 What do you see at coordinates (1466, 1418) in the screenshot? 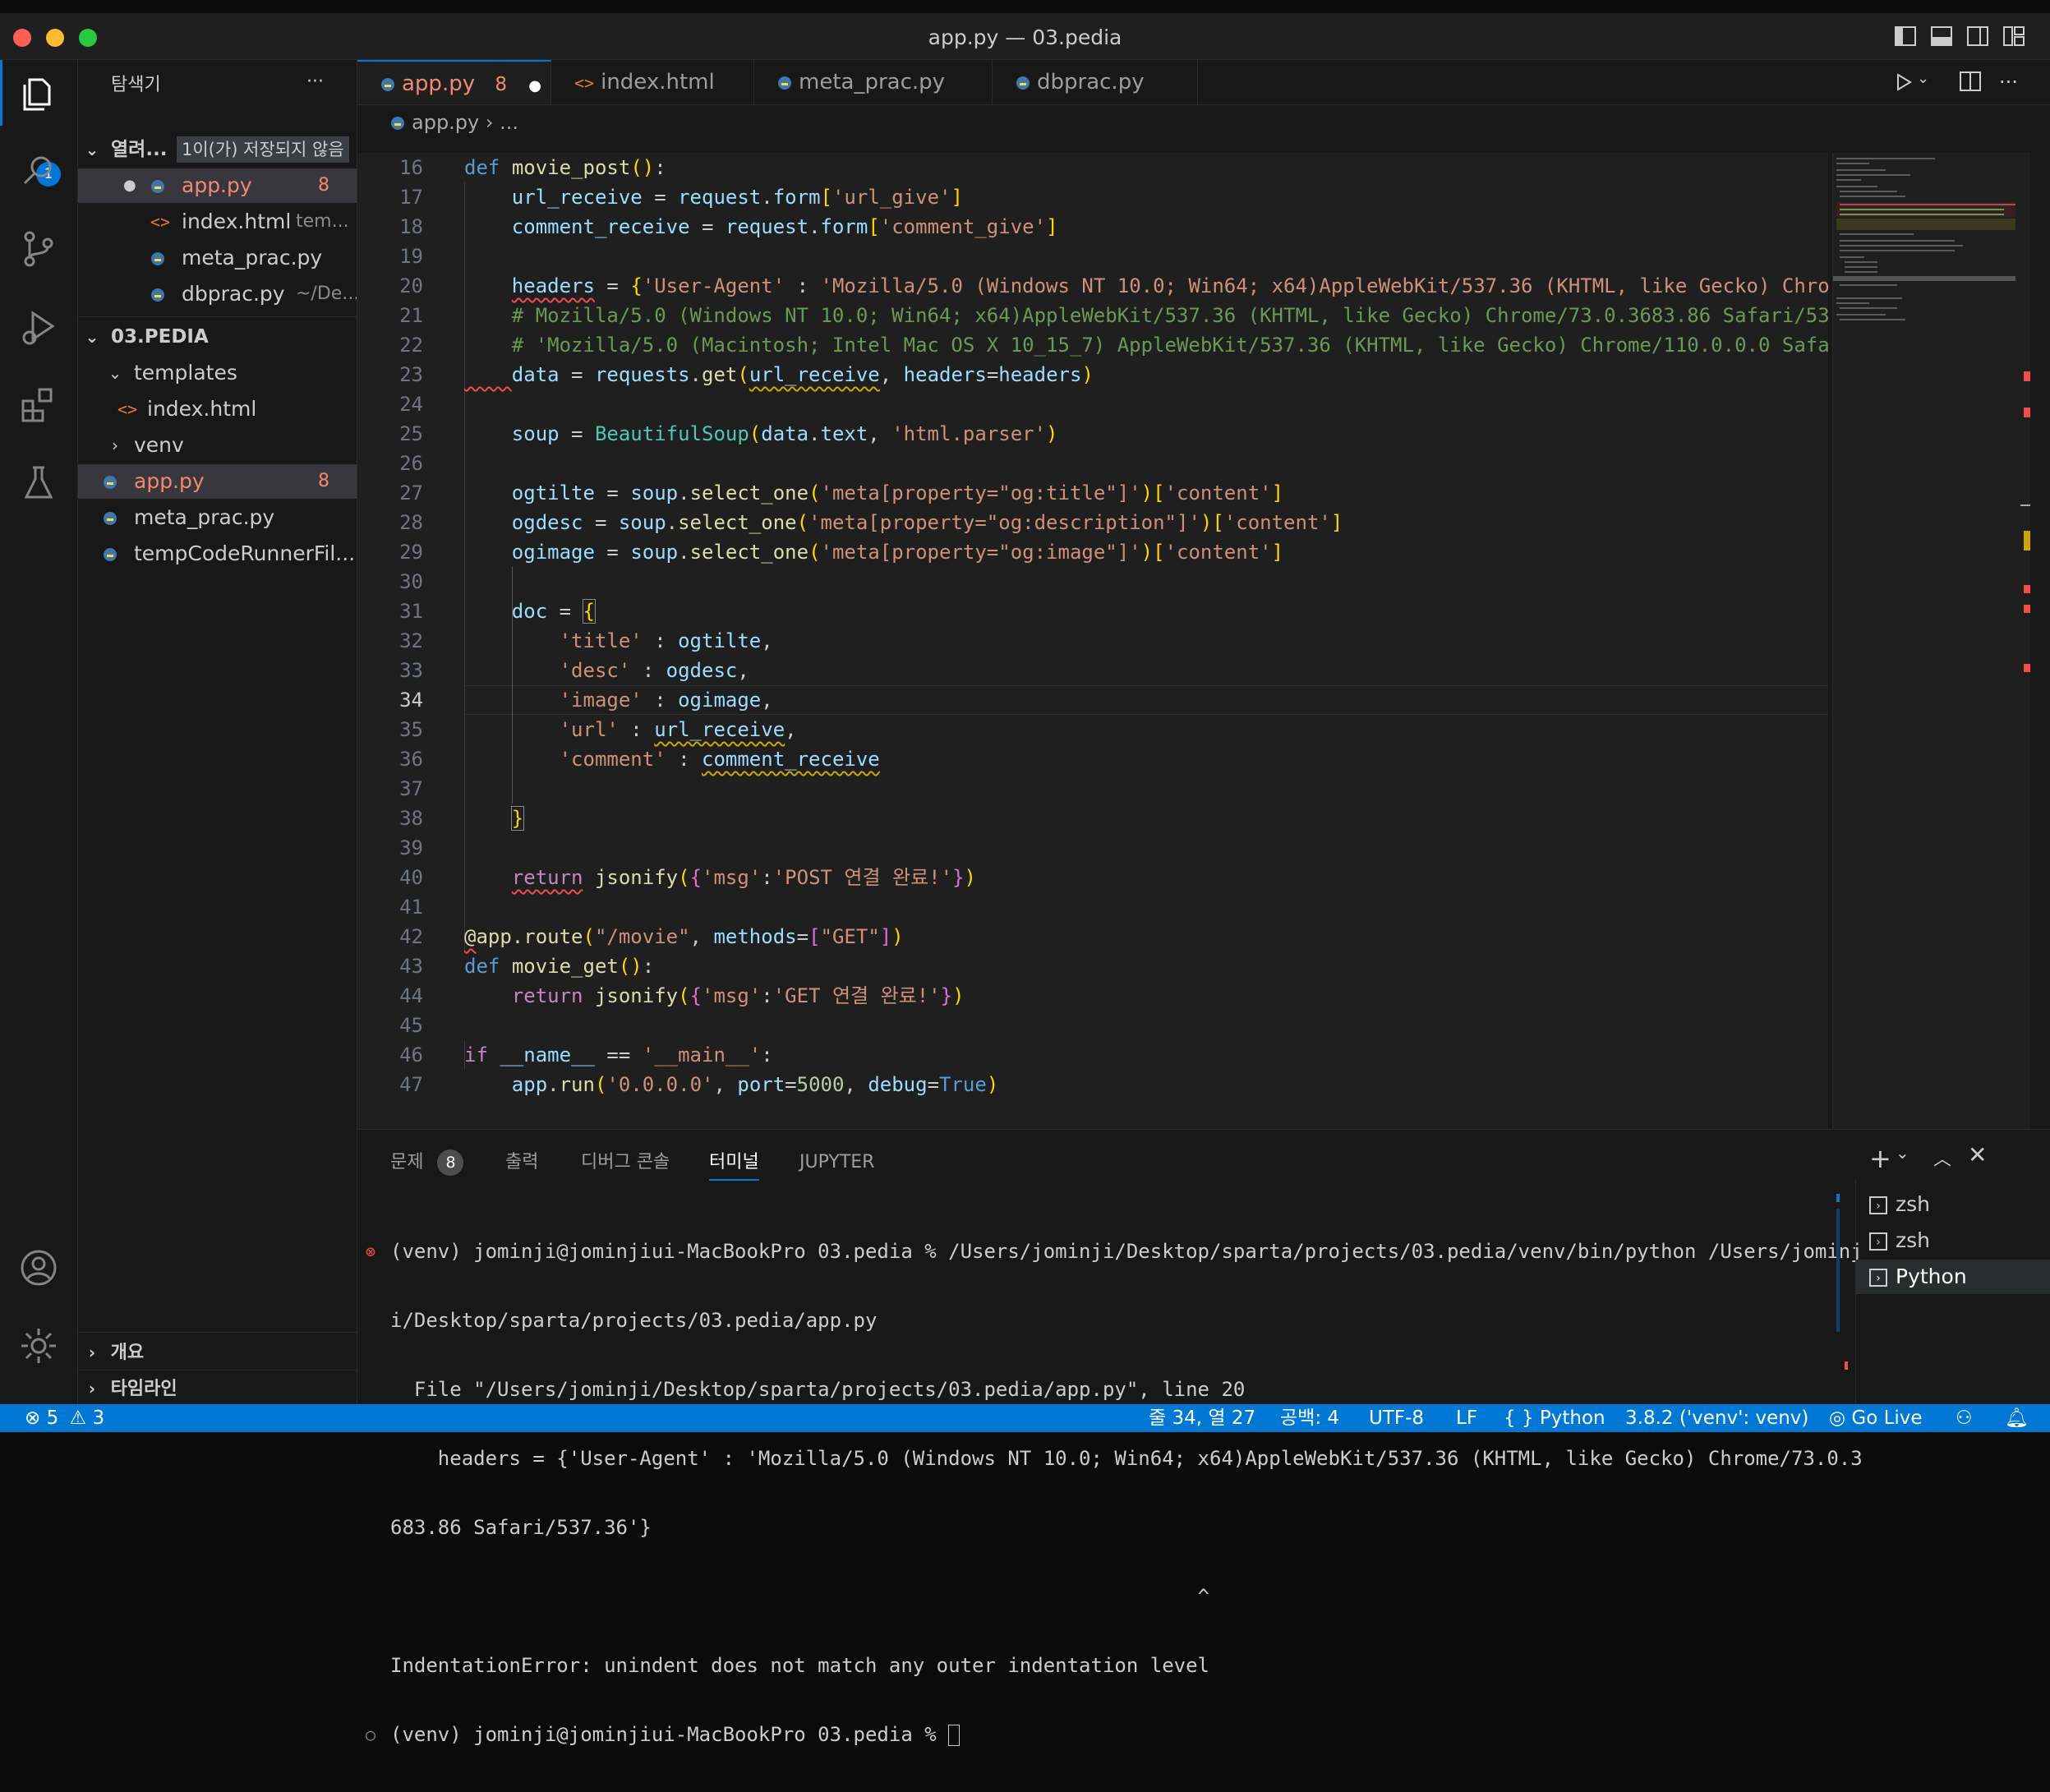
I see `line-ending: LF` at bounding box center [1466, 1418].